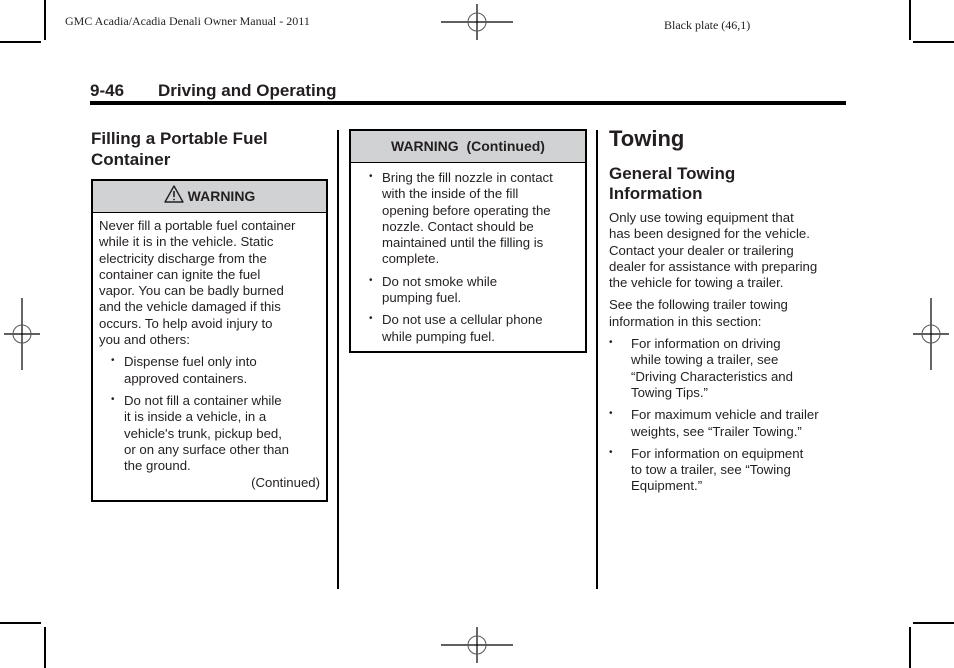  What do you see at coordinates (247, 90) in the screenshot?
I see `section-title: Driving and Operating` at bounding box center [247, 90].